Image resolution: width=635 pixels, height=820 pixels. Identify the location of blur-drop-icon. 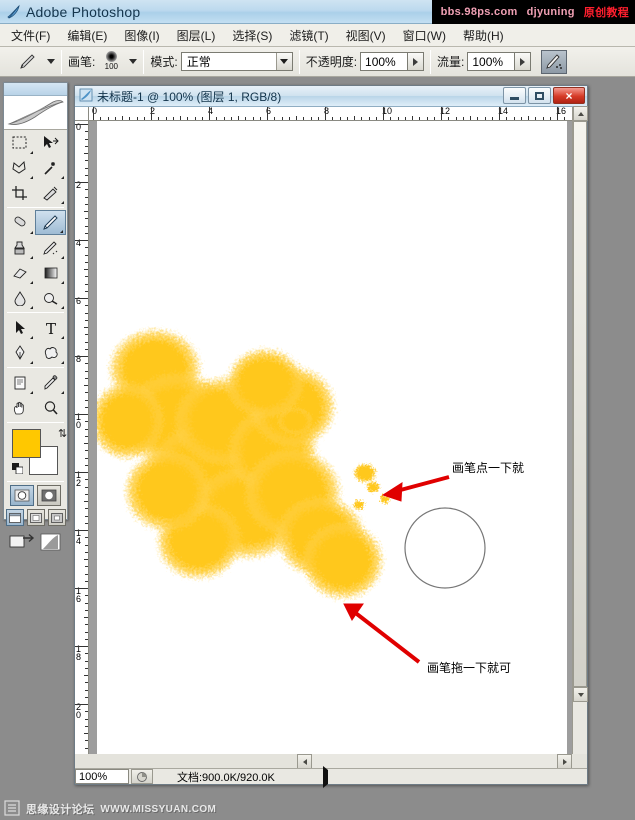
(19, 298).